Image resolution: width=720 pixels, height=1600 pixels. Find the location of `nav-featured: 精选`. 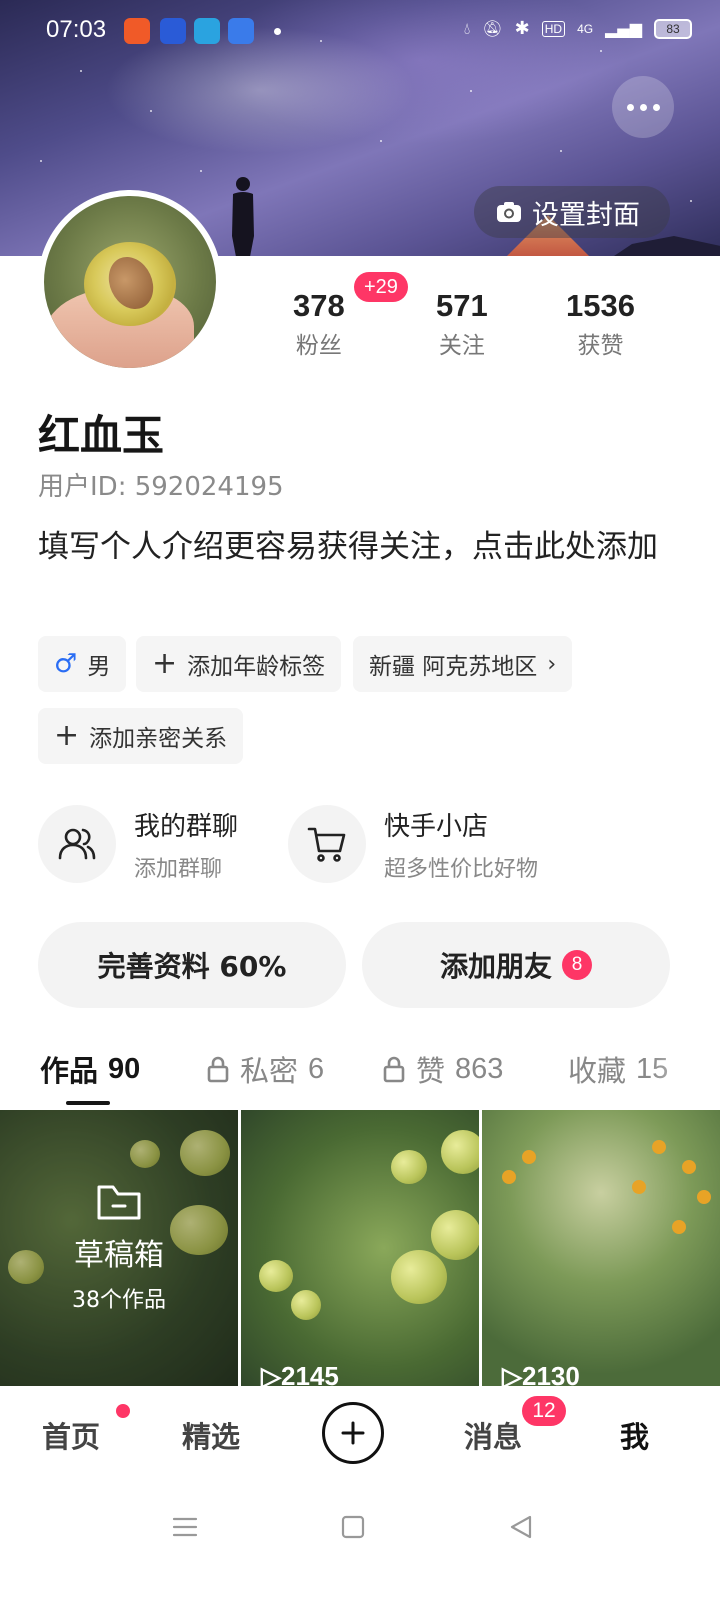

nav-featured: 精选 is located at coordinates (211, 1435).